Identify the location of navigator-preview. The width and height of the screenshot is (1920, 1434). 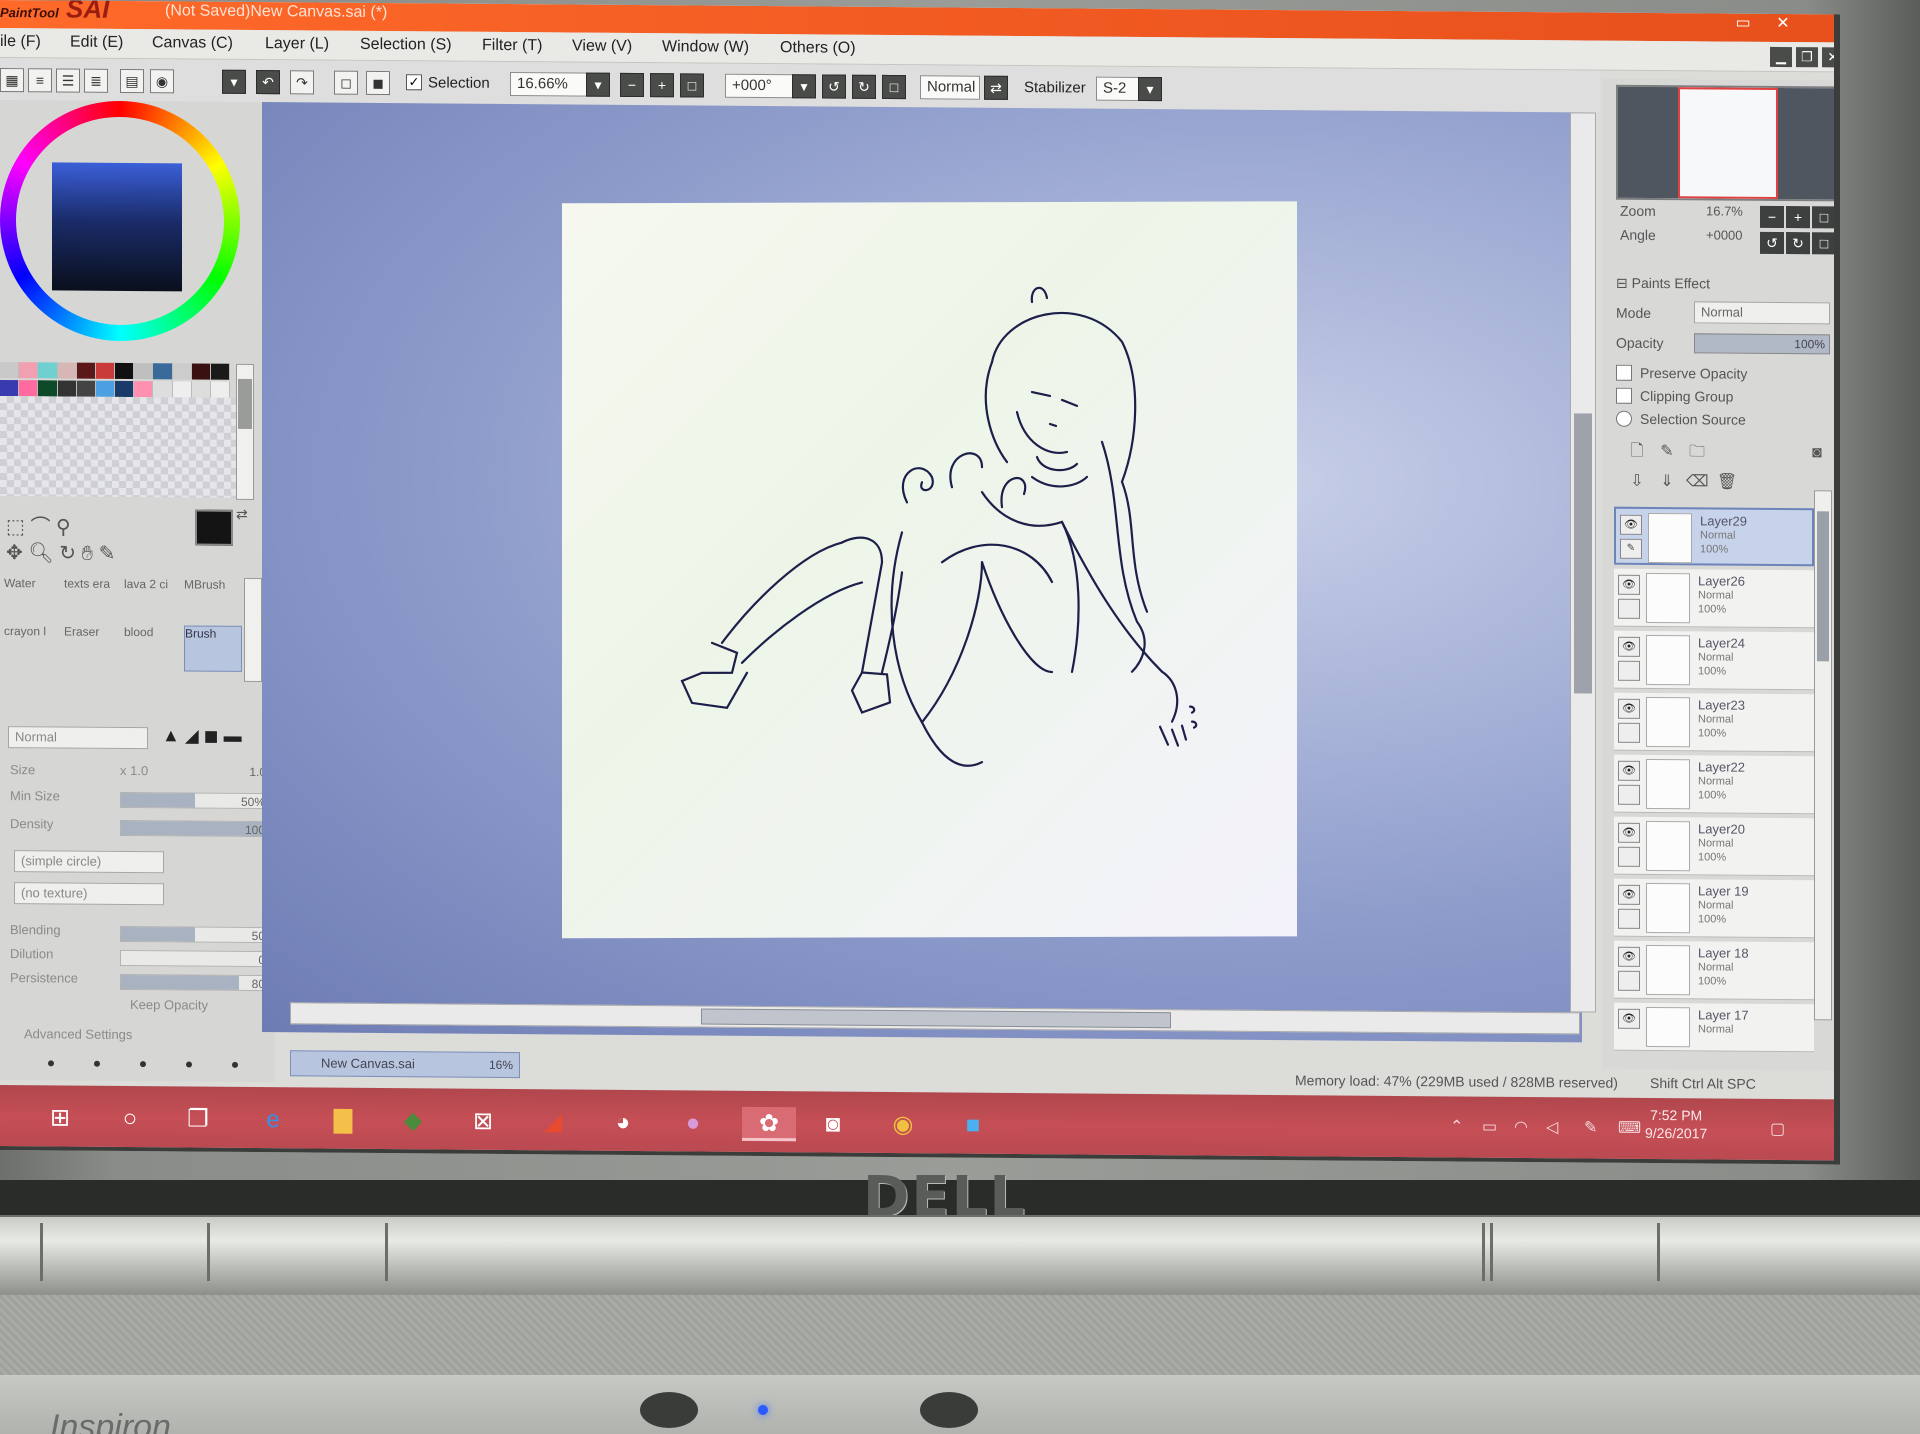
(1728, 143).